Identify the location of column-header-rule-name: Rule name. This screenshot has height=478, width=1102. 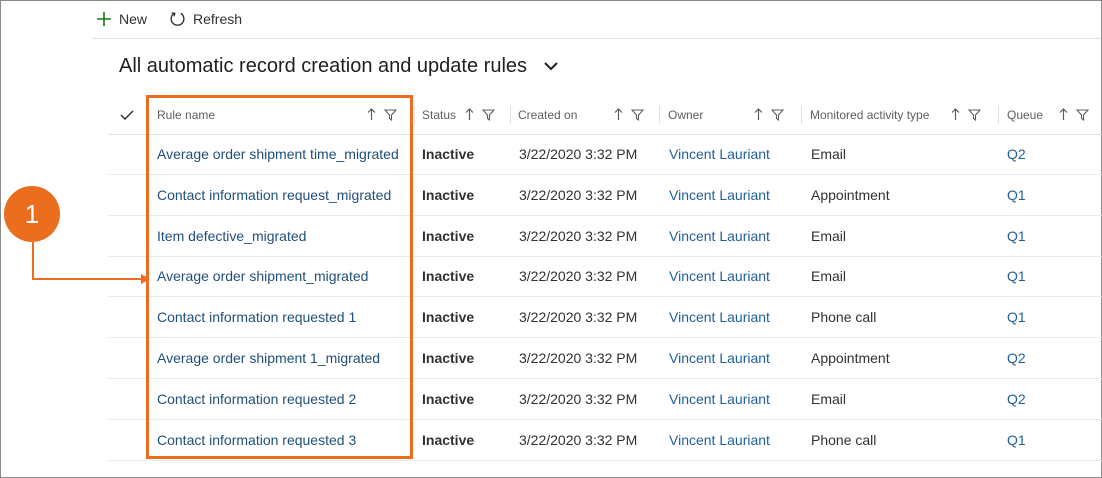
(186, 115).